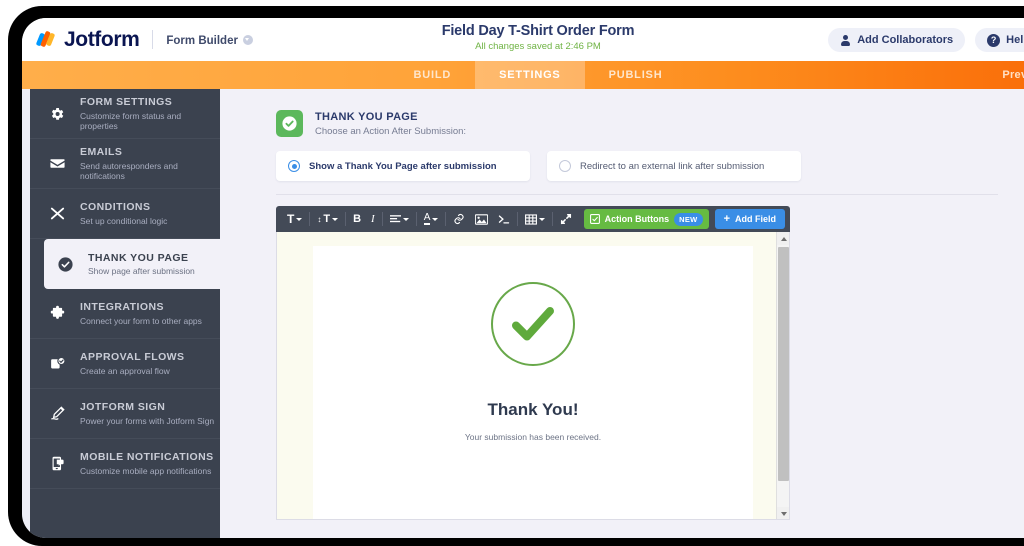 The image size is (1024, 546). What do you see at coordinates (294, 219) in the screenshot?
I see `font-family-button: T` at bounding box center [294, 219].